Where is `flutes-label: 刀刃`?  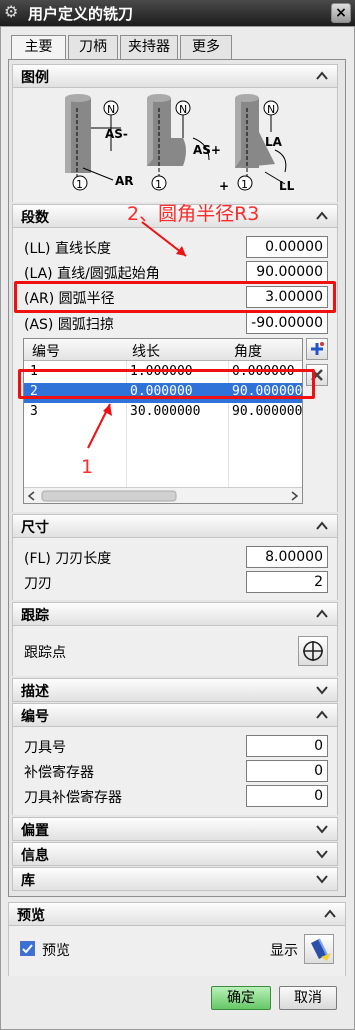 flutes-label: 刀刃 is located at coordinates (38, 584).